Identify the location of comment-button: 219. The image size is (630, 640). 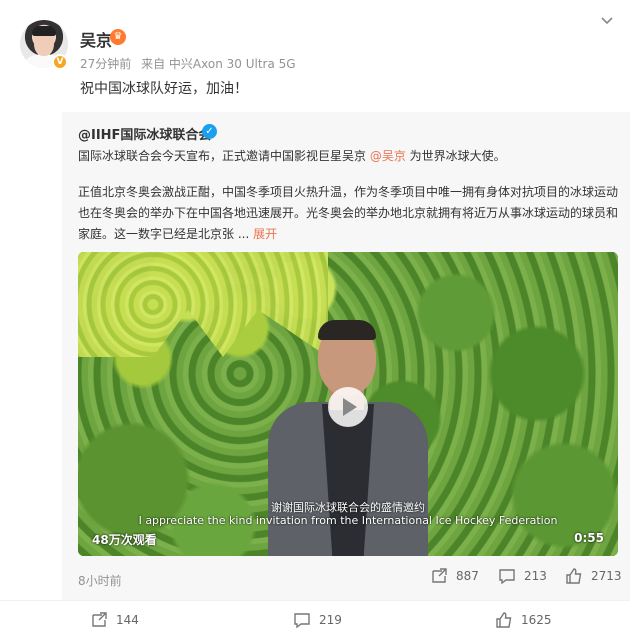
(317, 620).